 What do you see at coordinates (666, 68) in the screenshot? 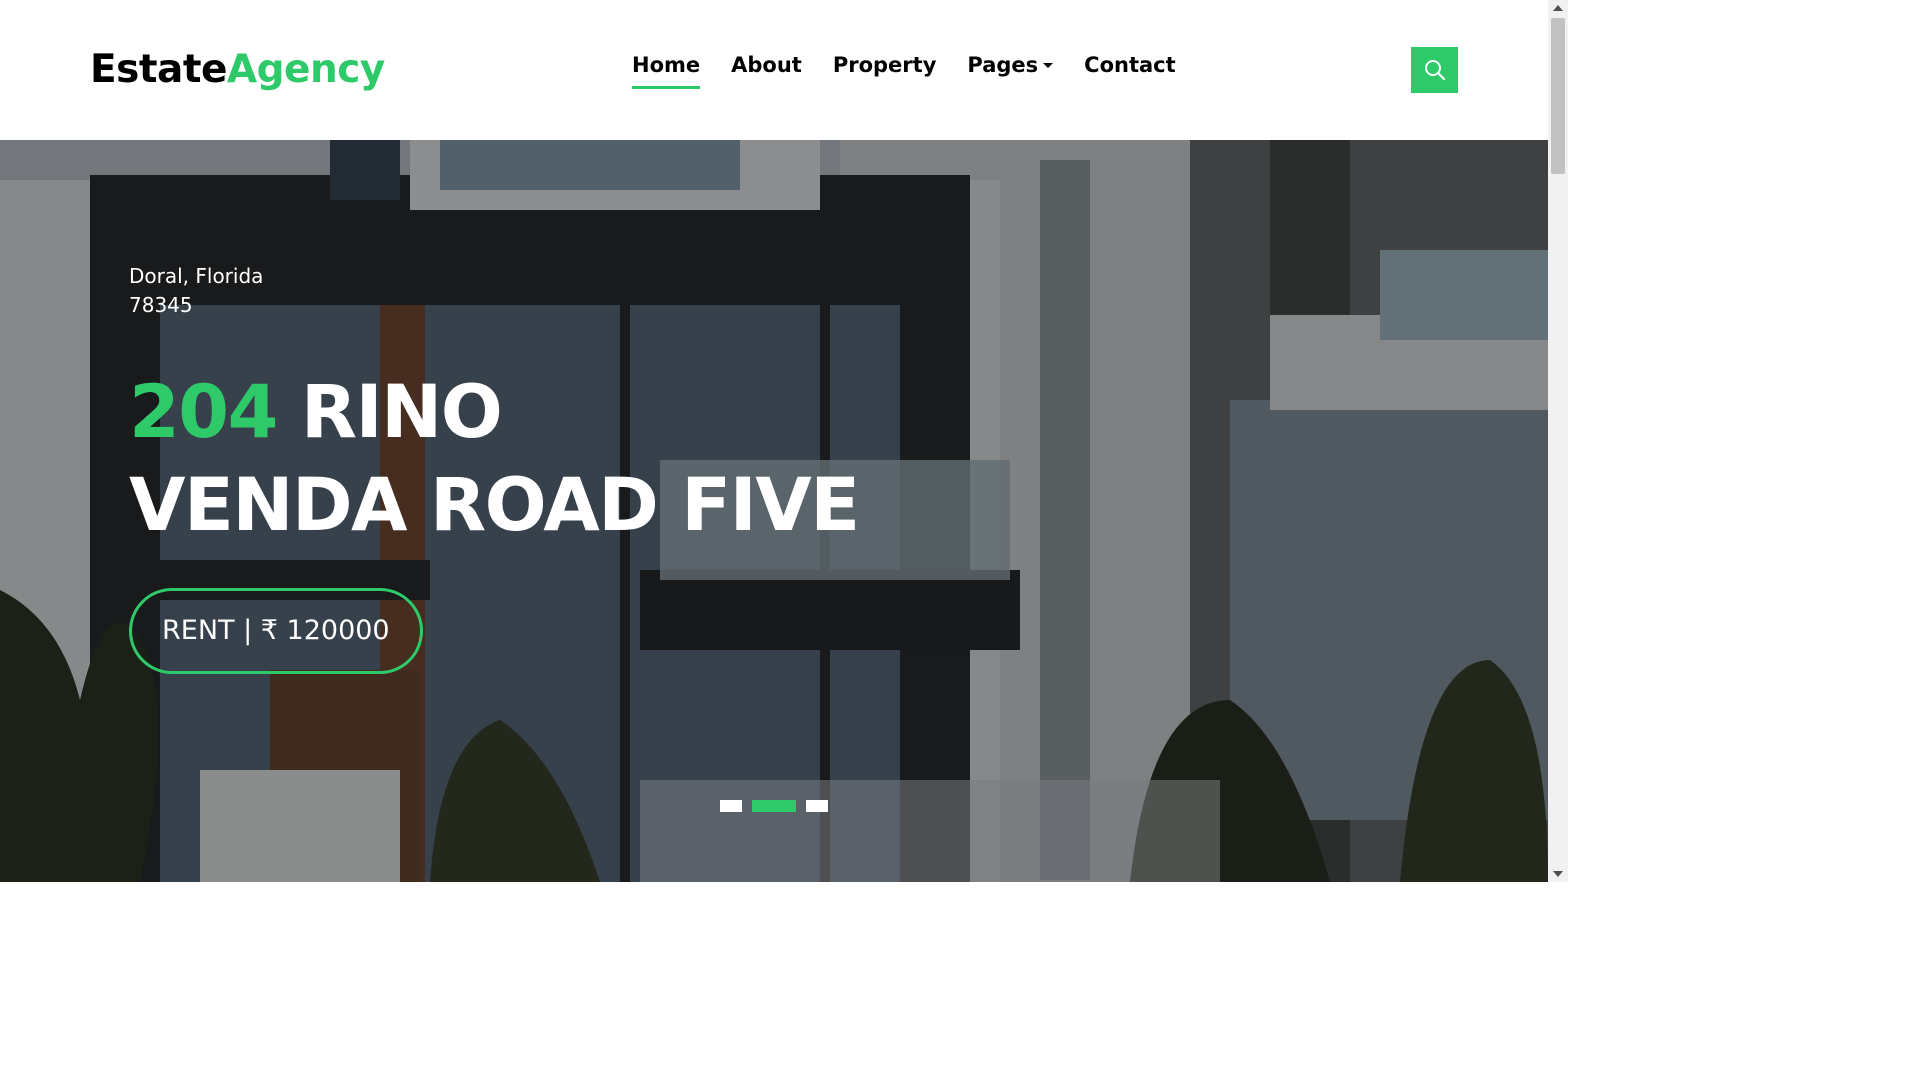
I see `nav-home: Home` at bounding box center [666, 68].